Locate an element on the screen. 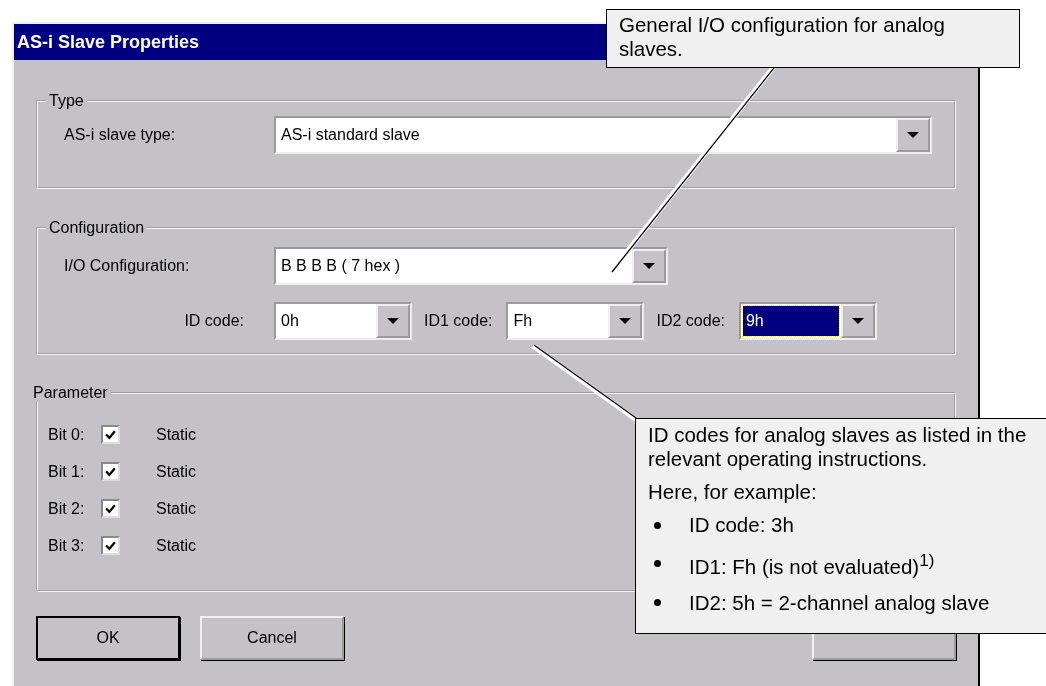  slave-type-dropdown: AS-i standard slave is located at coordinates (603, 135).